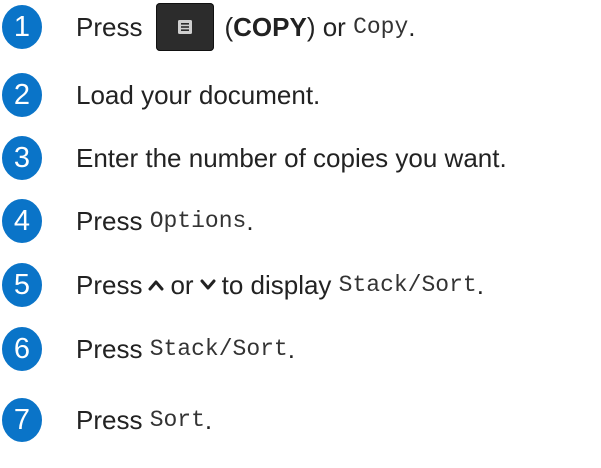  I want to click on step-text: Press Sort., so click(144, 420).